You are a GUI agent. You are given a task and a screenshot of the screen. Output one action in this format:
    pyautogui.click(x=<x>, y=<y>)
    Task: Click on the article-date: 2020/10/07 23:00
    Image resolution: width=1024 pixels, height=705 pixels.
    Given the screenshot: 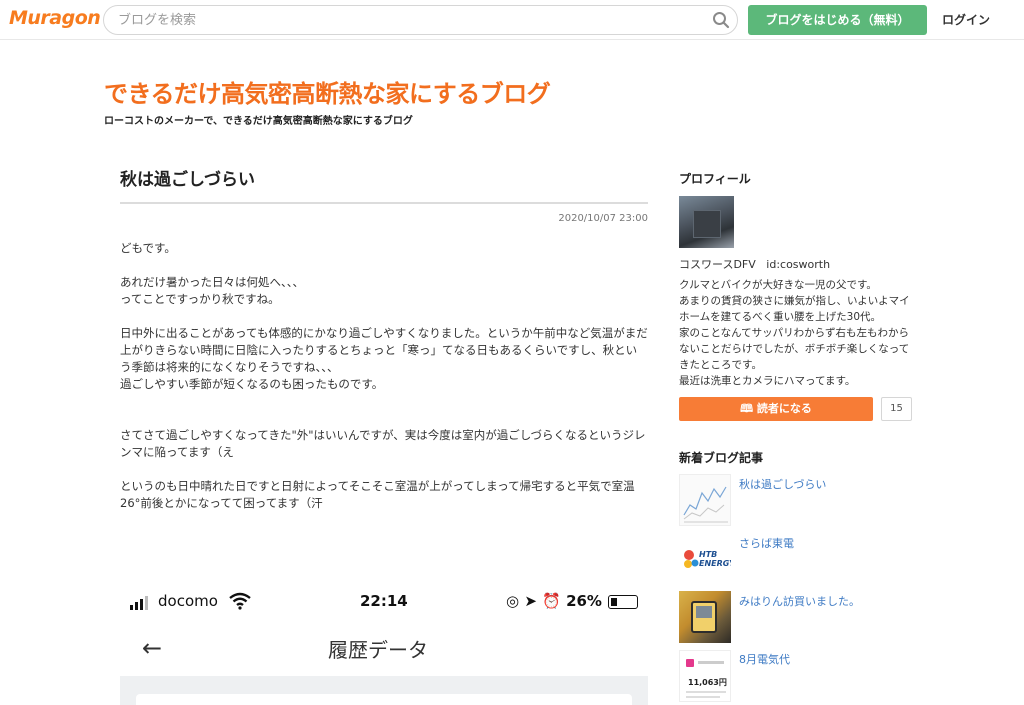 What is the action you would take?
    pyautogui.click(x=603, y=218)
    